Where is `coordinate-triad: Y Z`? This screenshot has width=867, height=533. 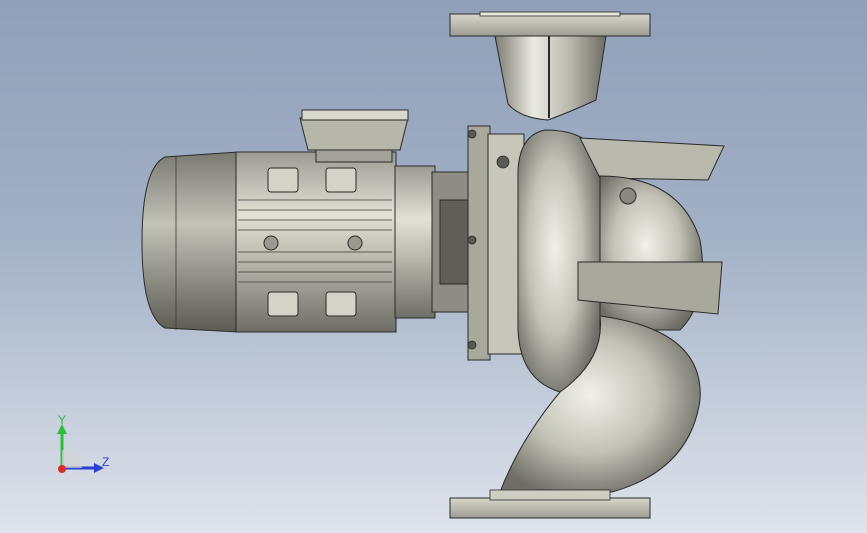 coordinate-triad: Y Z is located at coordinates (83, 445).